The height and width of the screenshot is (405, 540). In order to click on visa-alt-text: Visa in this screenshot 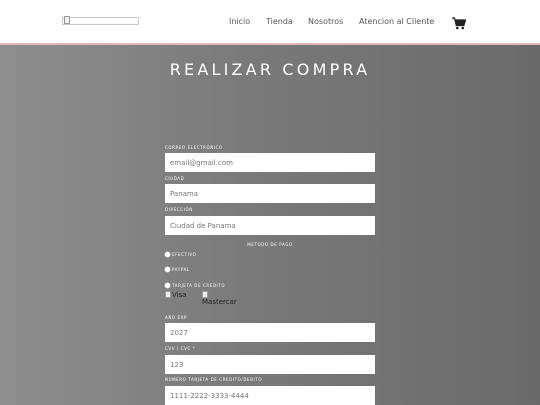, I will do `click(179, 295)`.